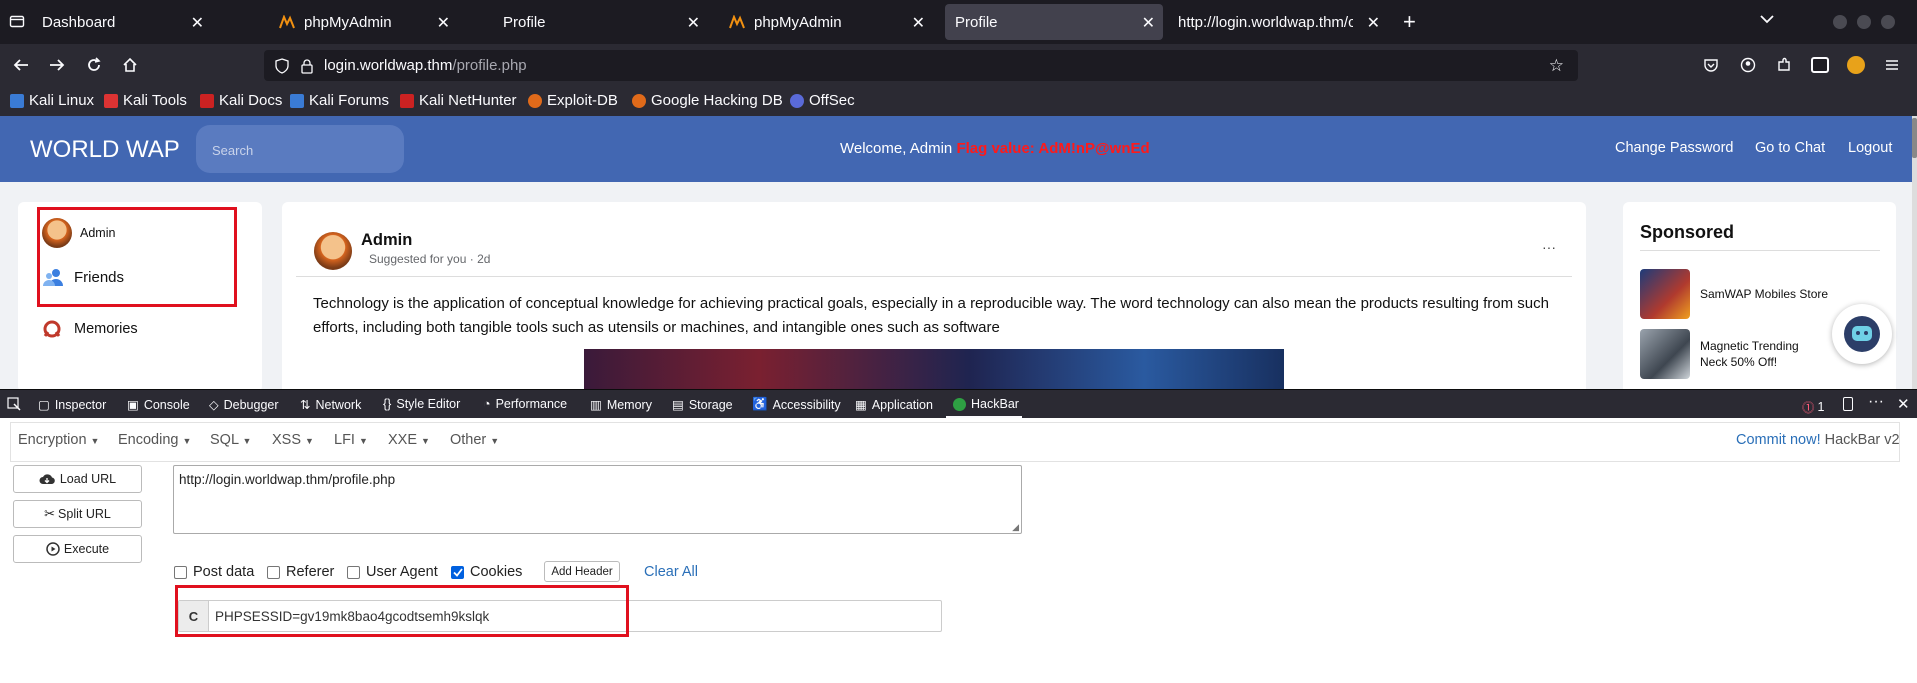  Describe the element at coordinates (1870, 148) in the screenshot. I see `logout-link: Logout` at that location.